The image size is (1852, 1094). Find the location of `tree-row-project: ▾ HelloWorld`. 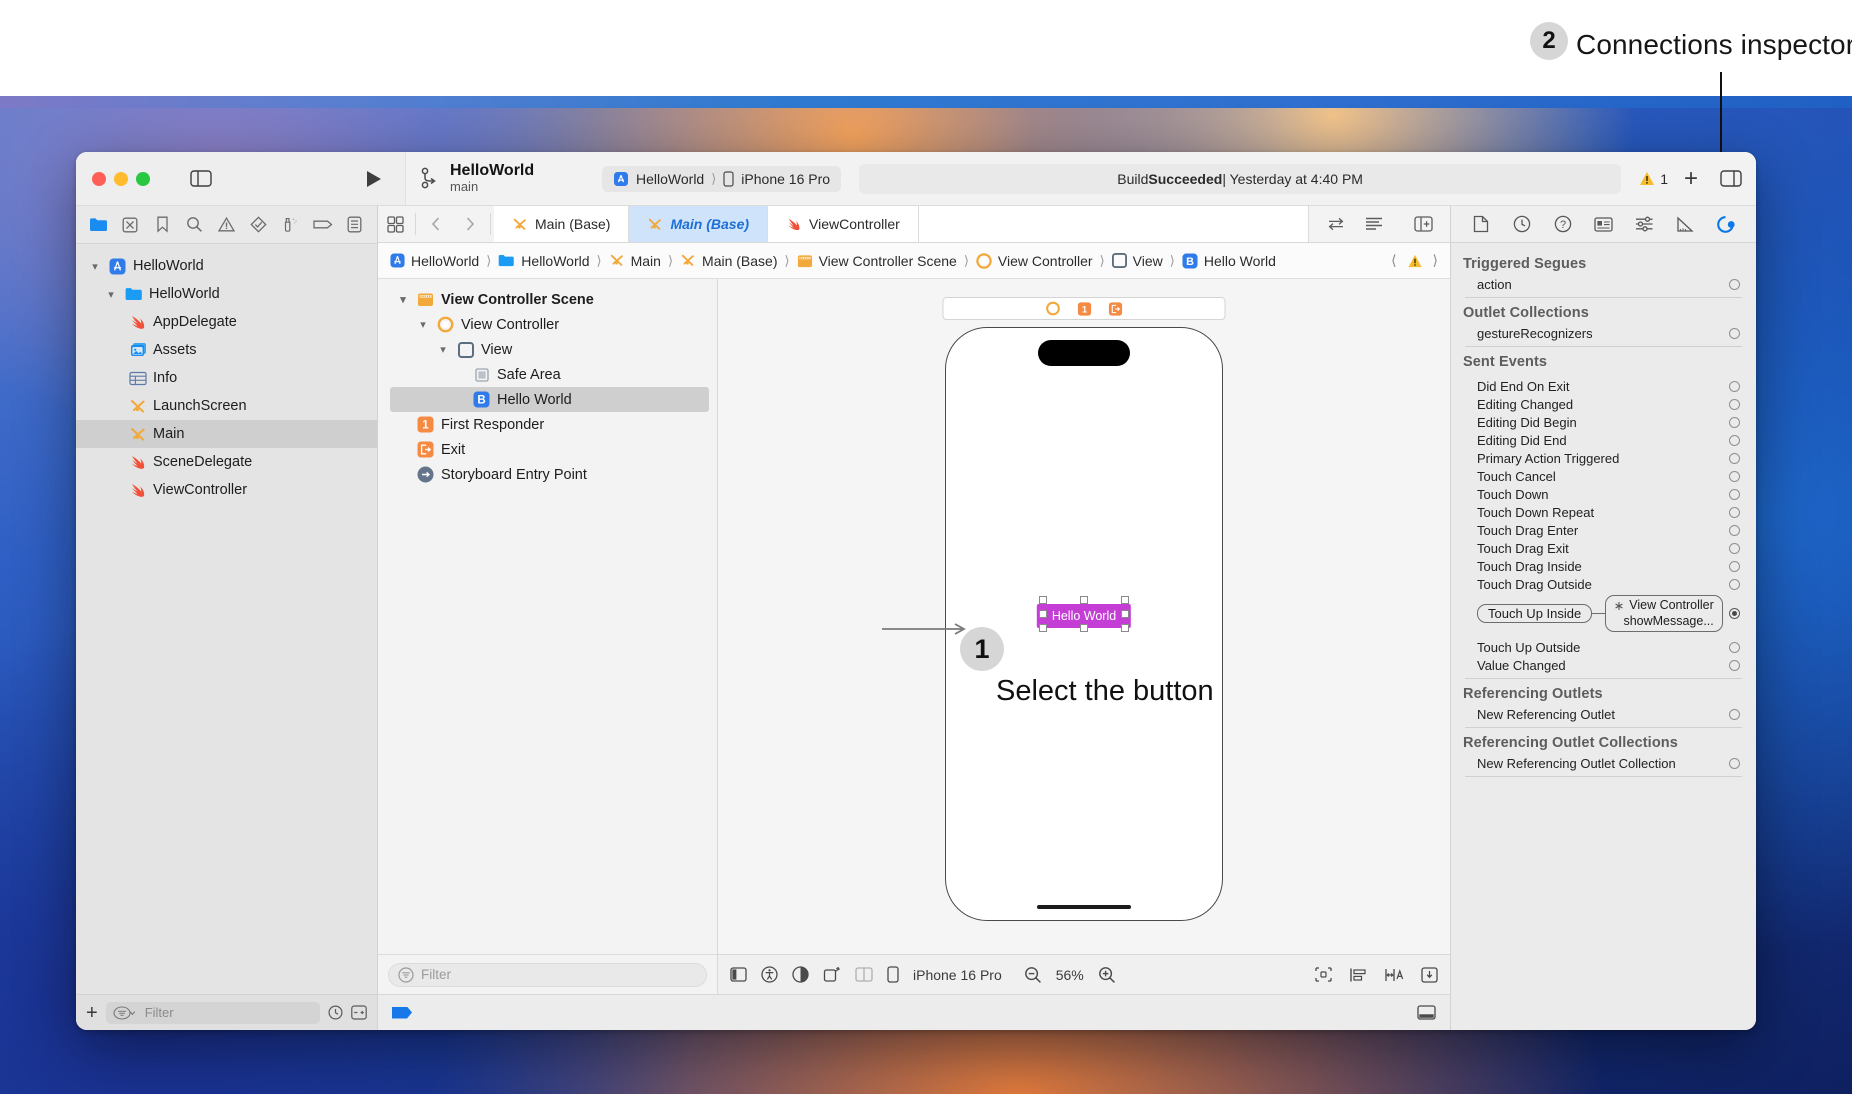

tree-row-project: ▾ HelloWorld is located at coordinates (226, 266).